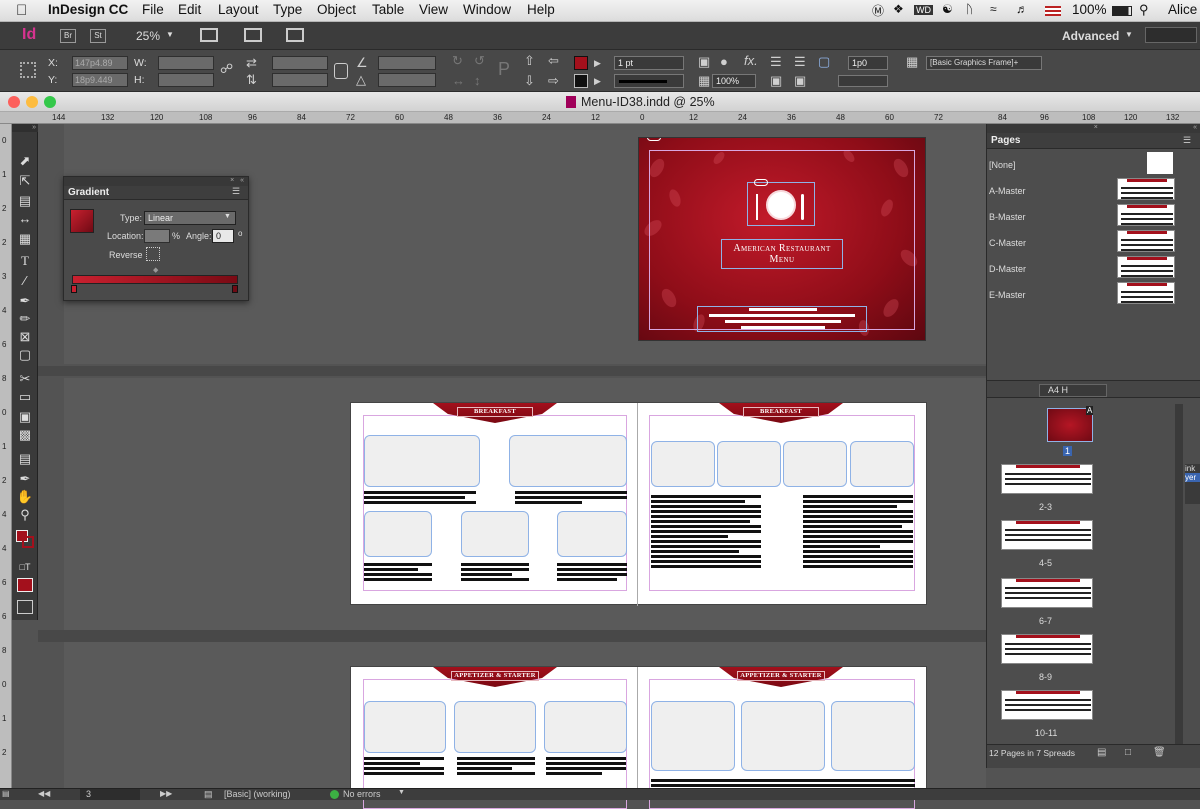 The image size is (1200, 809). What do you see at coordinates (868, 63) in the screenshot?
I see `ref-field: 1p0` at bounding box center [868, 63].